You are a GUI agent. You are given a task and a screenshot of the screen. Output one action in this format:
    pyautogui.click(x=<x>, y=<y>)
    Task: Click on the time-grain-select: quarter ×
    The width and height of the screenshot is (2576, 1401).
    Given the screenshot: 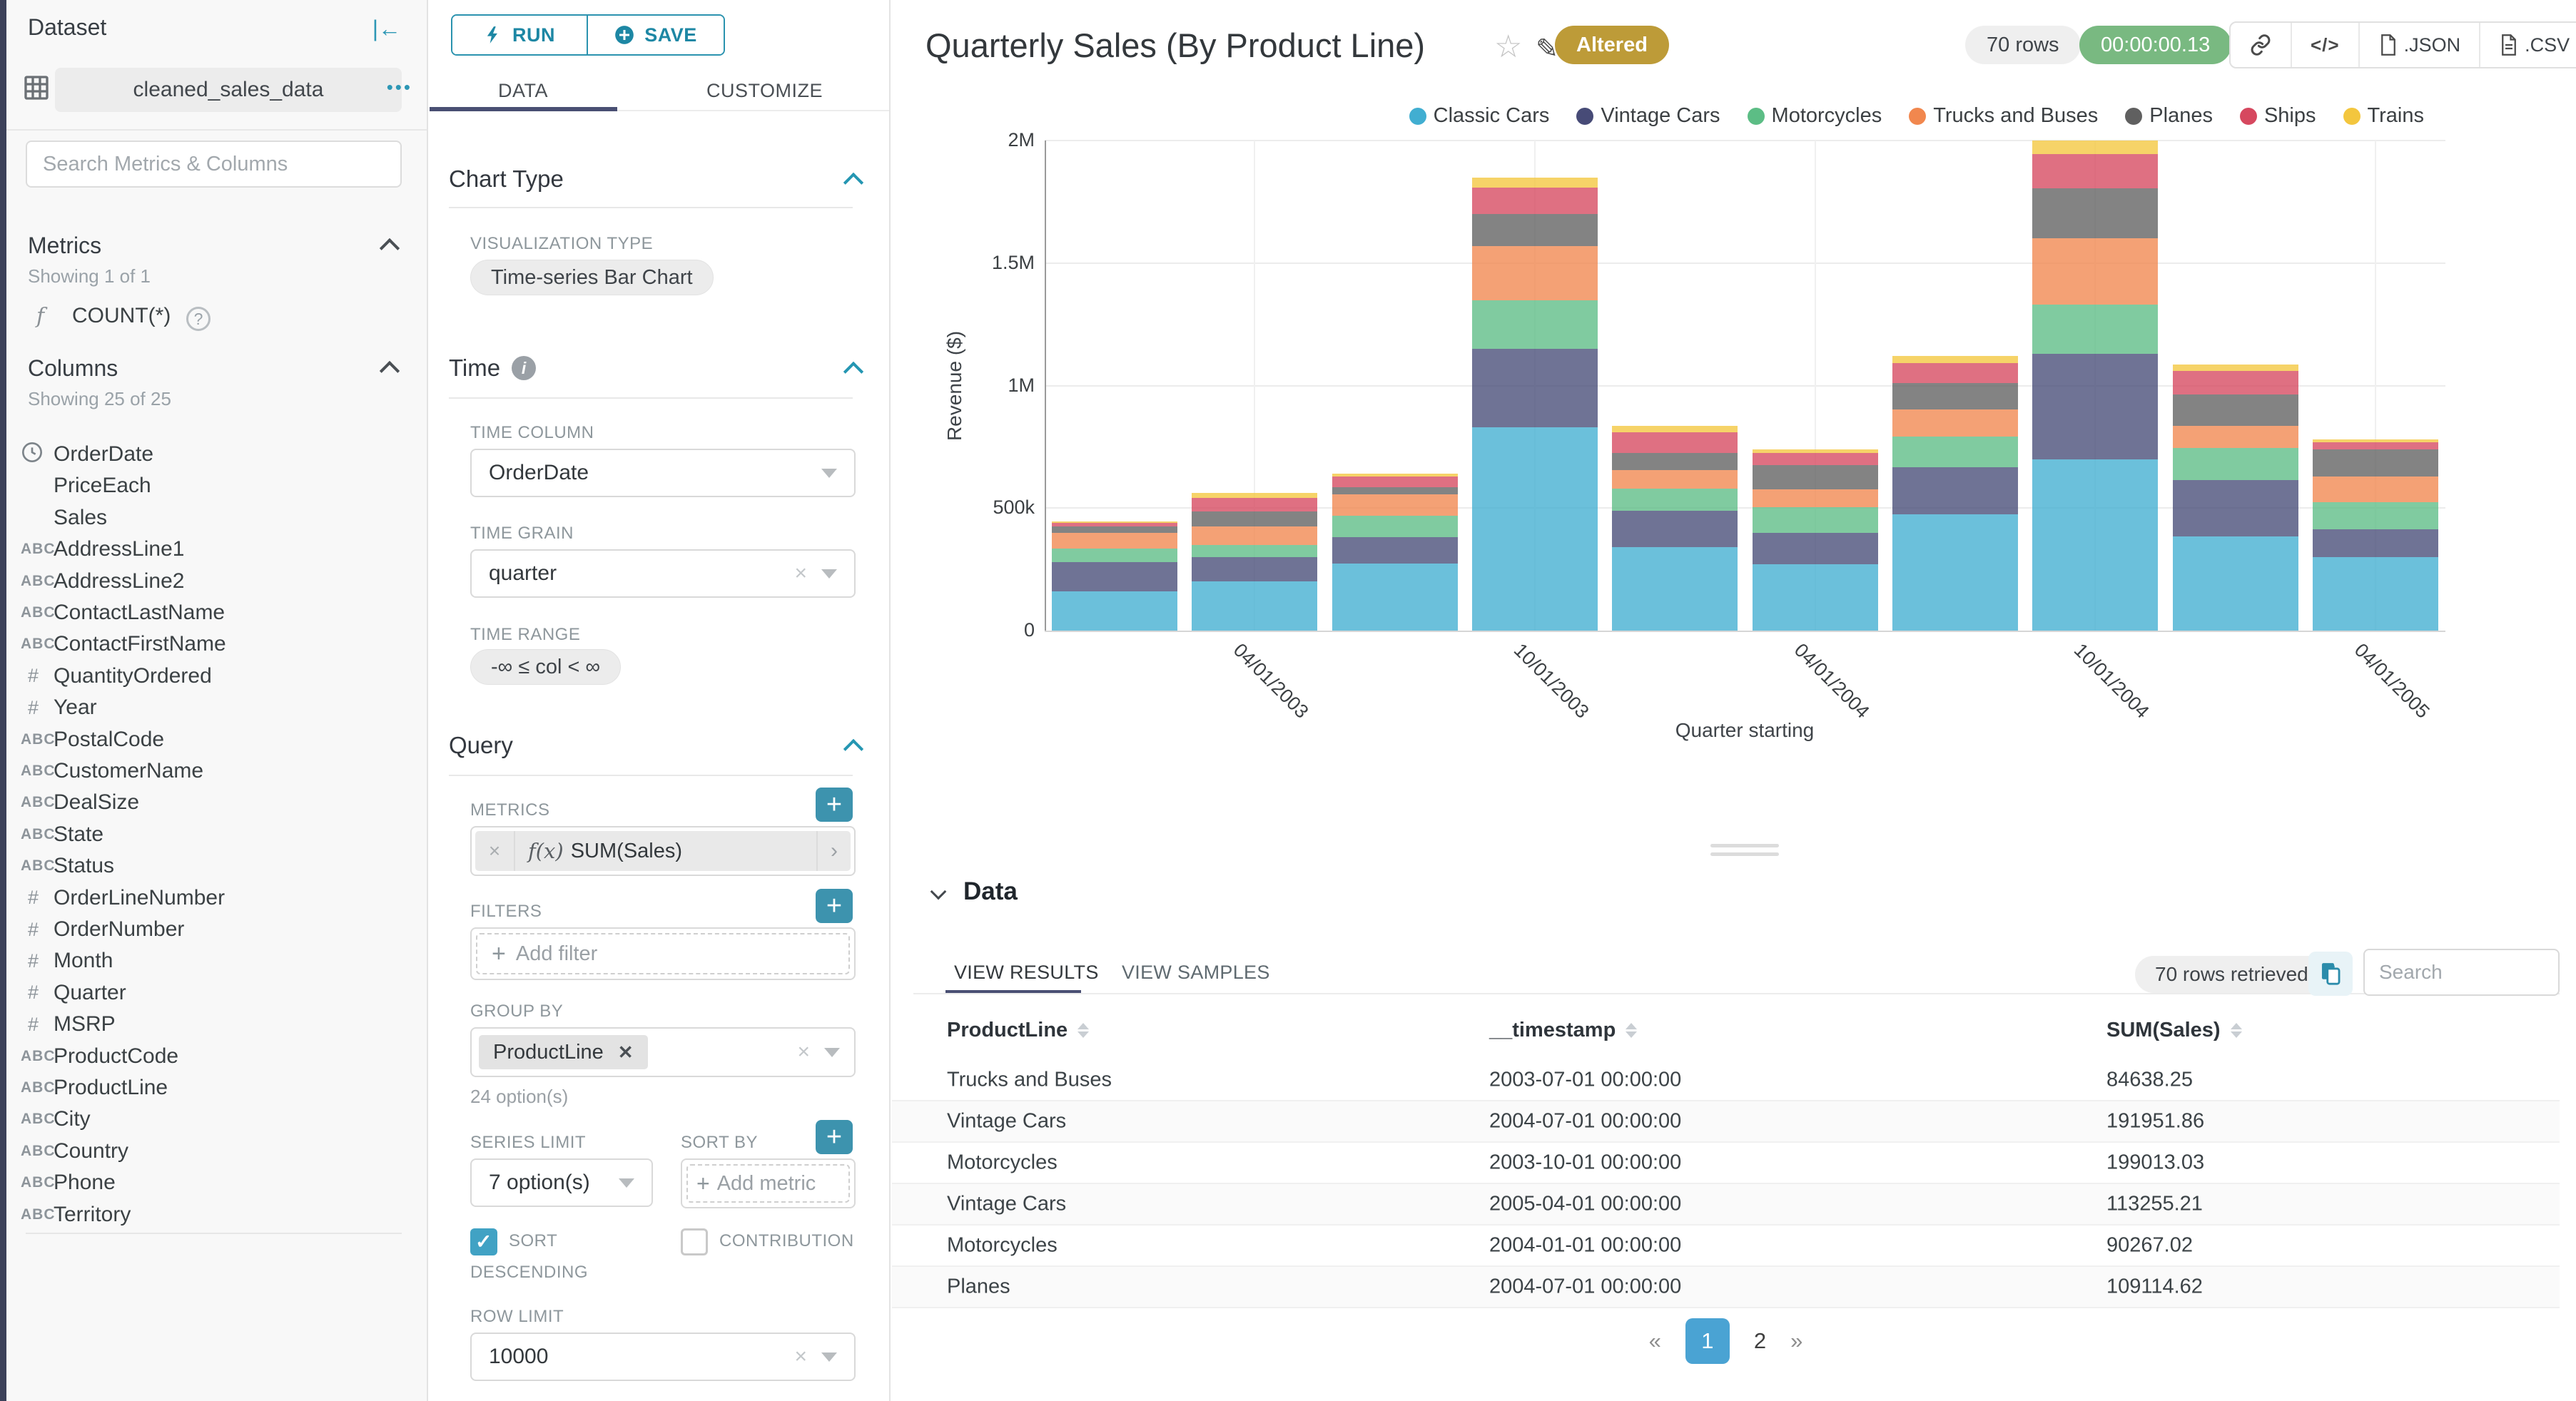 What is the action you would take?
    pyautogui.click(x=663, y=573)
    